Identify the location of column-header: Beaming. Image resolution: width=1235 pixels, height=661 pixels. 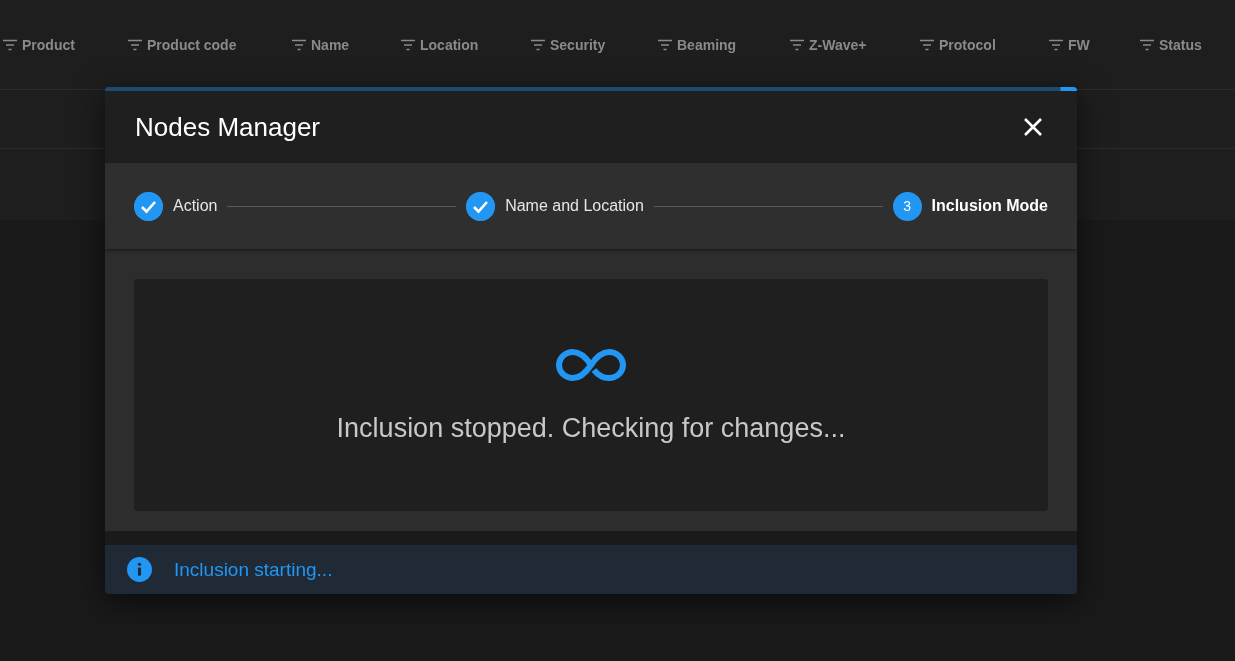
(697, 44).